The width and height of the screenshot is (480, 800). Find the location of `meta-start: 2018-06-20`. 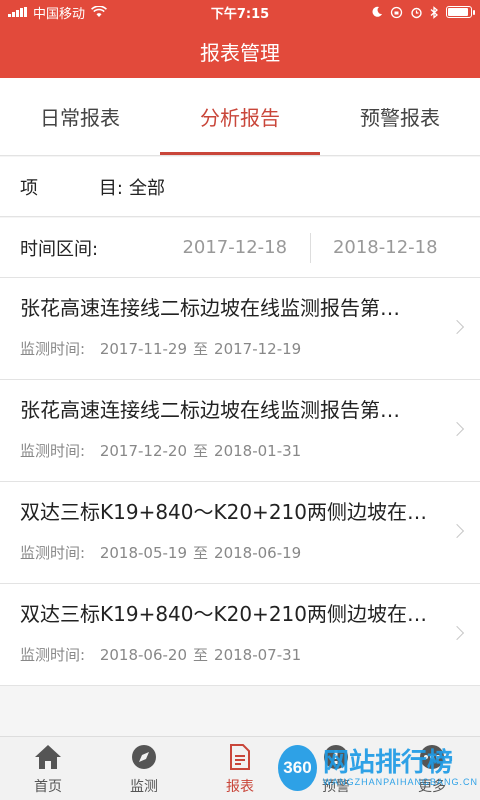

meta-start: 2018-06-20 is located at coordinates (143, 655).